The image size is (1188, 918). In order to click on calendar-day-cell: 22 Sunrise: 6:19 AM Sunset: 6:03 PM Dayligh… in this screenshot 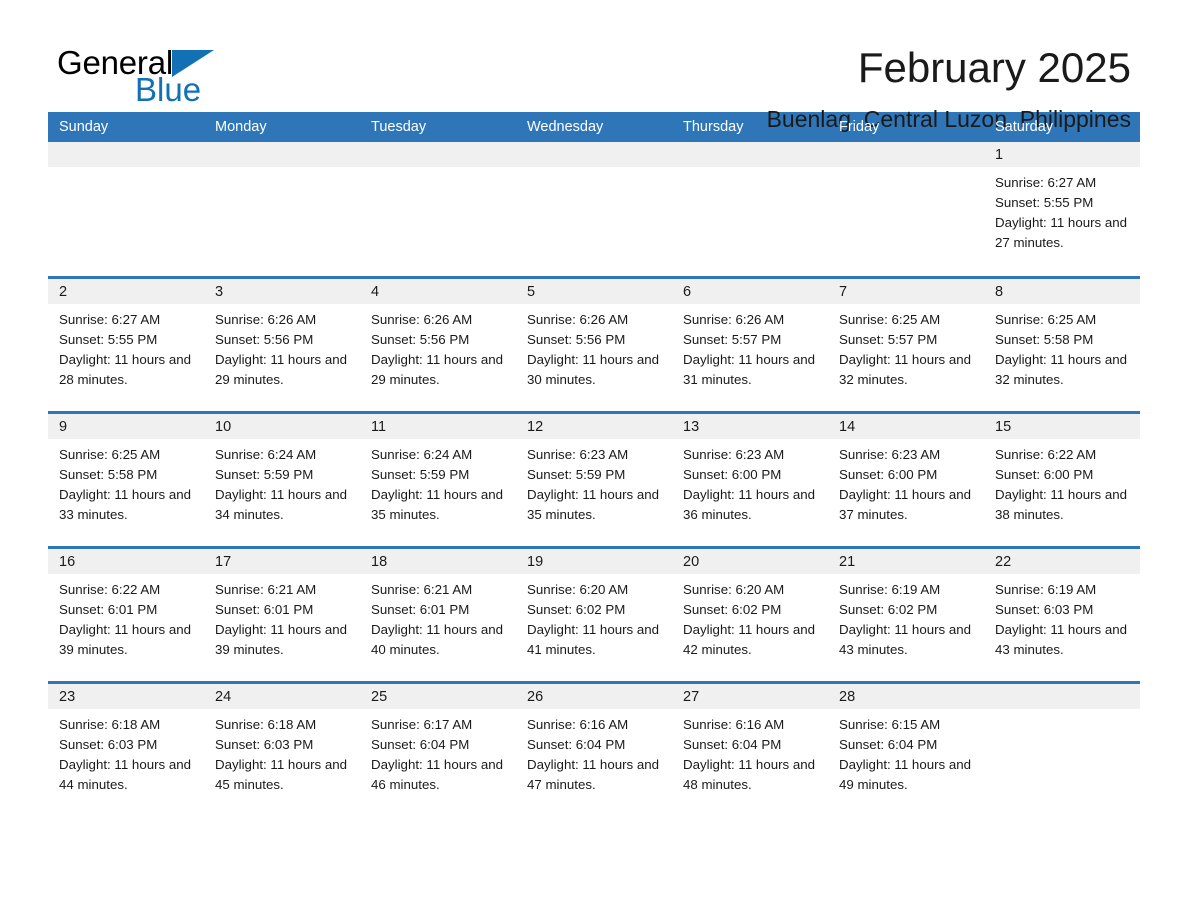, I will do `click(1062, 613)`.